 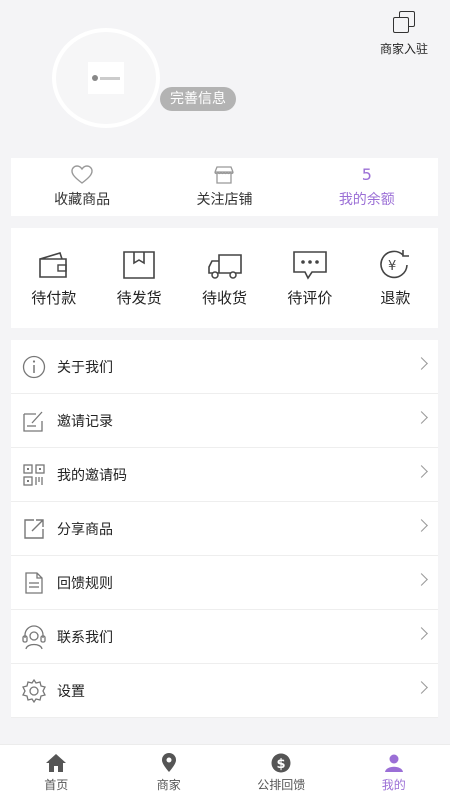 I want to click on heart-icon, so click(x=82, y=174).